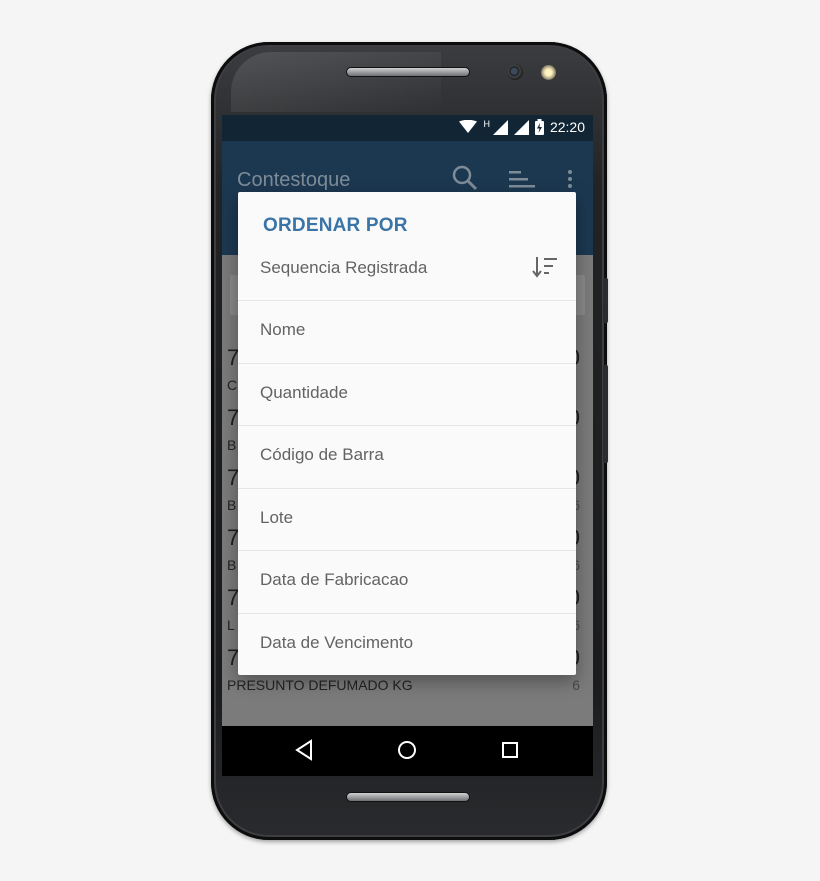 This screenshot has height=881, width=820. Describe the element at coordinates (545, 267) in the screenshot. I see `sort-ascending-icon` at that location.